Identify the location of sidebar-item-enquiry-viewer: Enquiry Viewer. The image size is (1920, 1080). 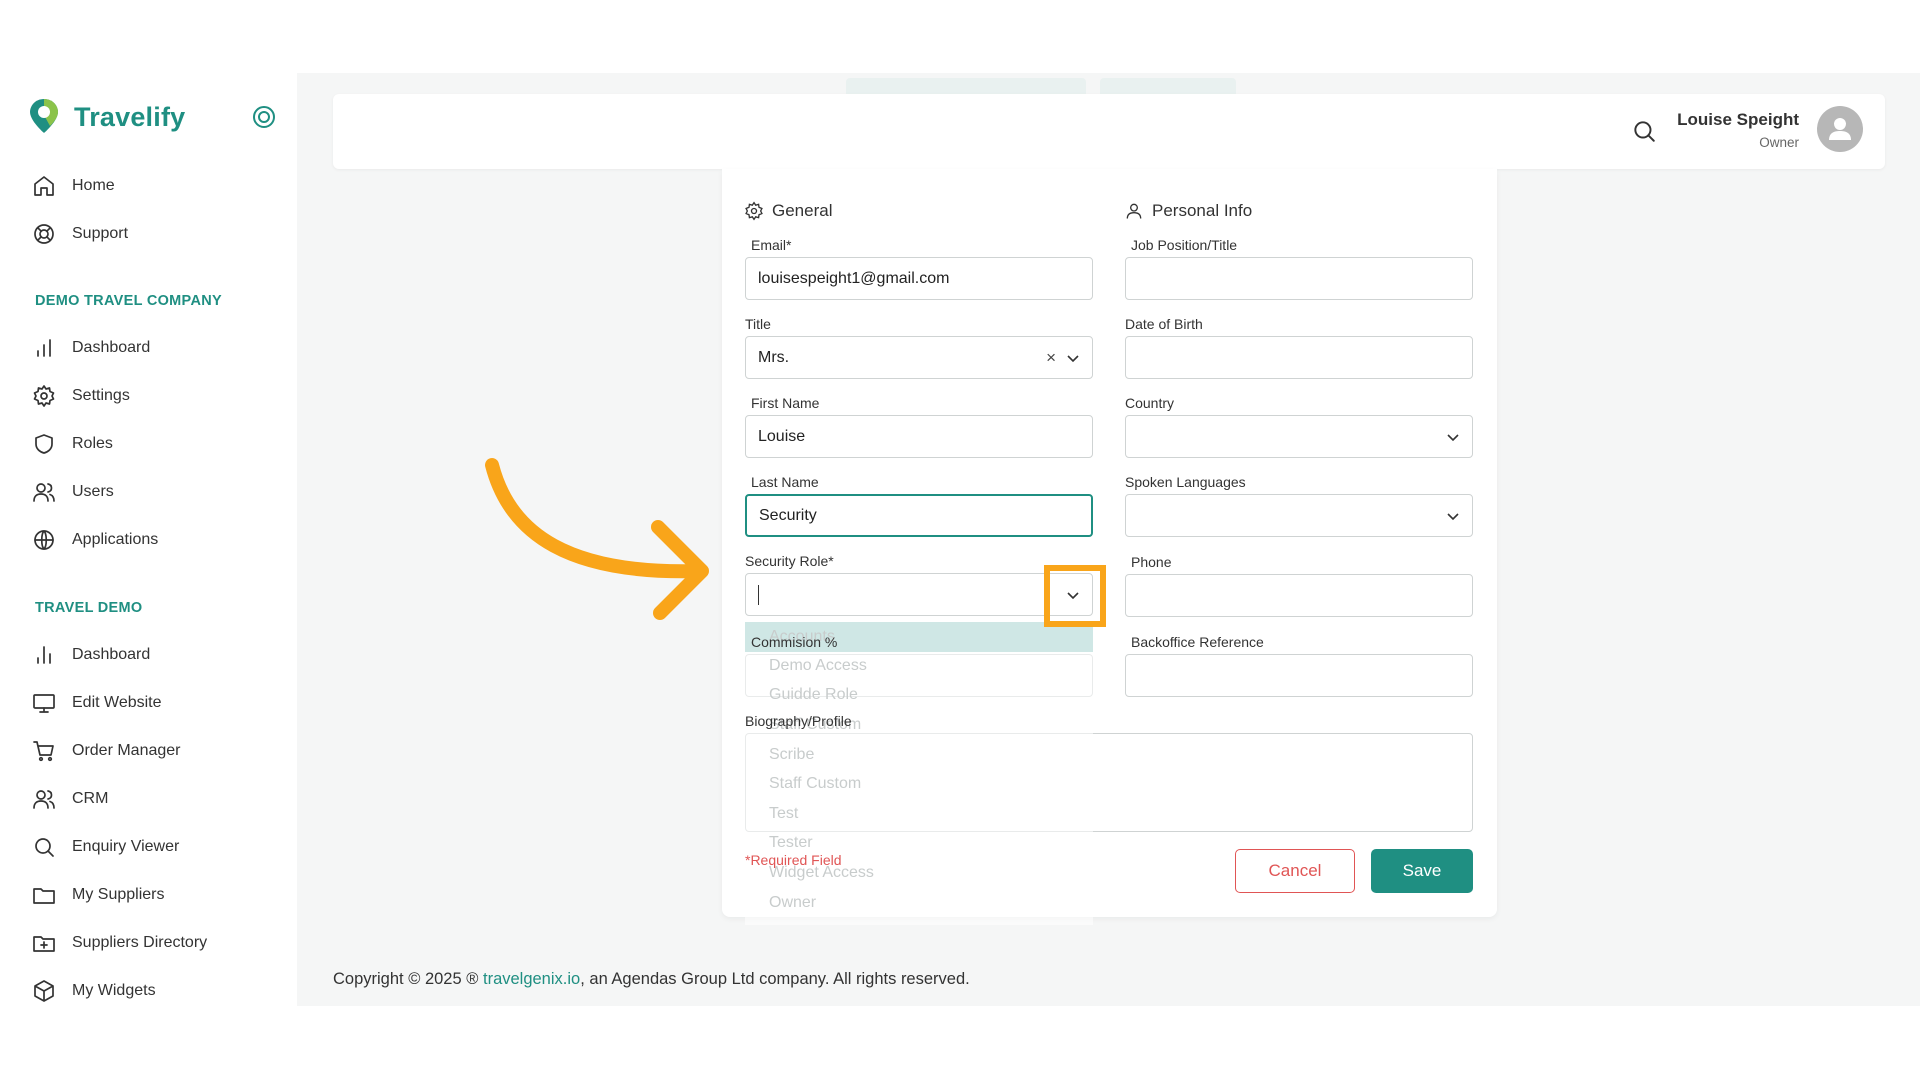
(105, 847).